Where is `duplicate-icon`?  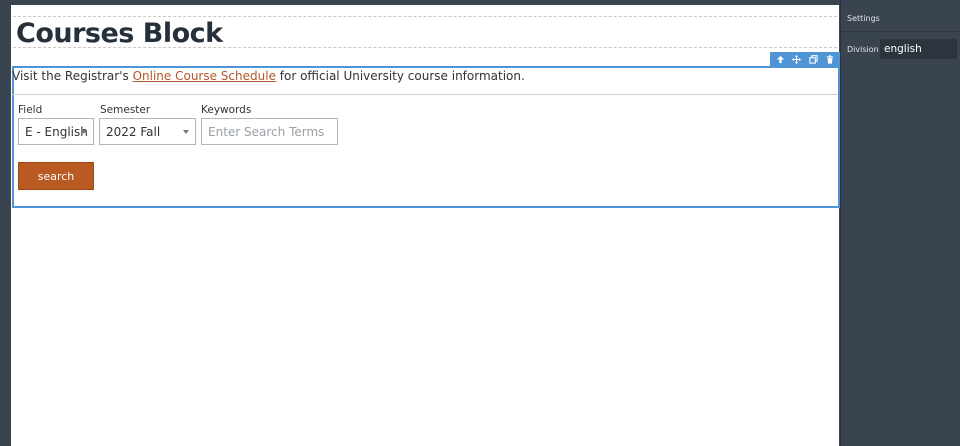
duplicate-icon is located at coordinates (813, 59).